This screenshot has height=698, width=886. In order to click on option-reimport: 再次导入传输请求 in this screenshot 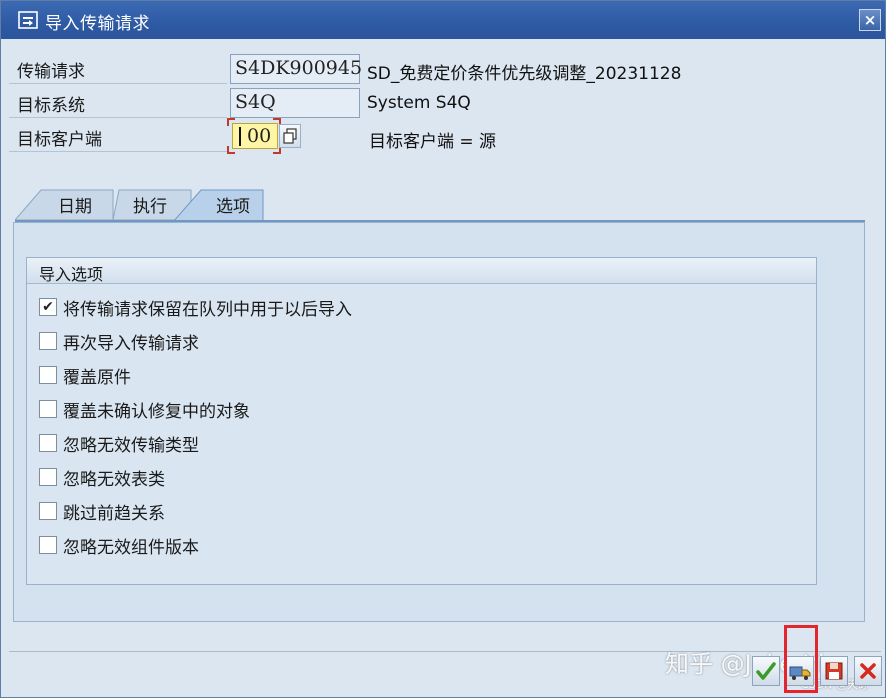, I will do `click(119, 341)`.